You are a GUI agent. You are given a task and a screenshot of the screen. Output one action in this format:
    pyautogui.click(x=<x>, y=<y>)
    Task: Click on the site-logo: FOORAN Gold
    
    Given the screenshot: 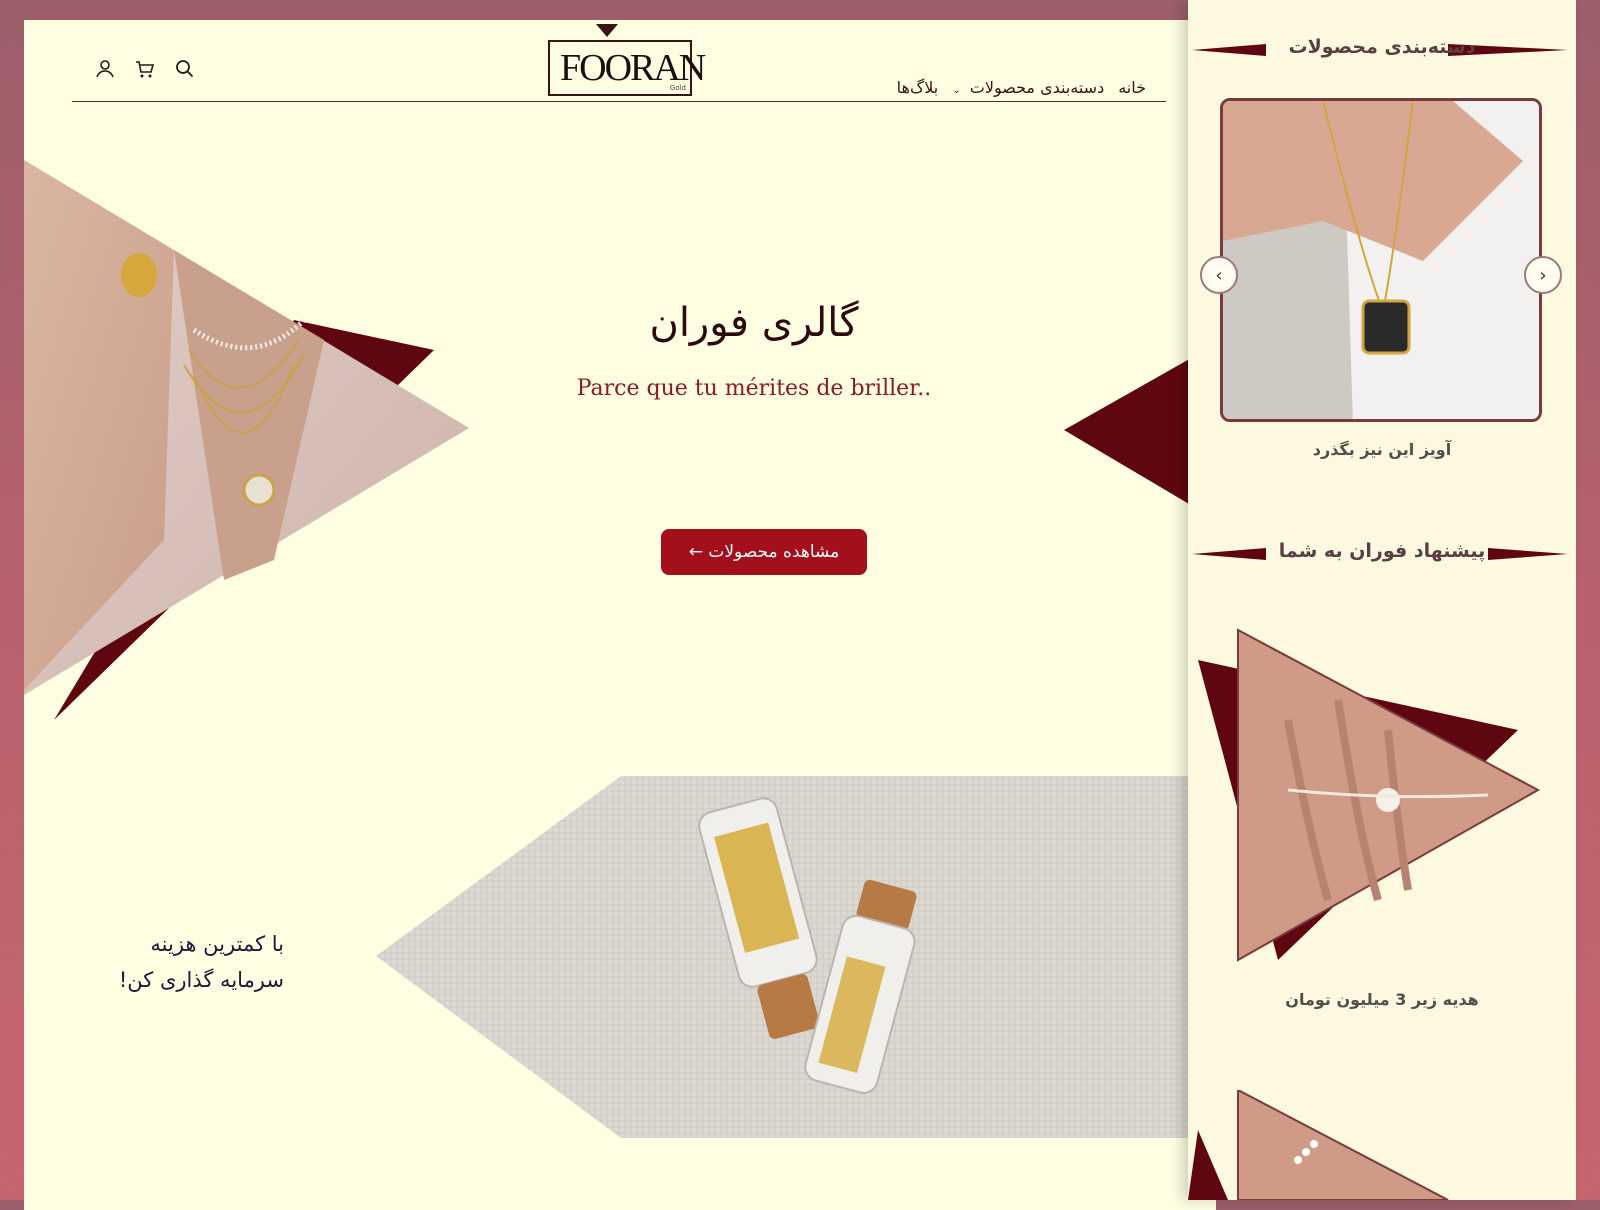 What is the action you would take?
    pyautogui.click(x=627, y=68)
    